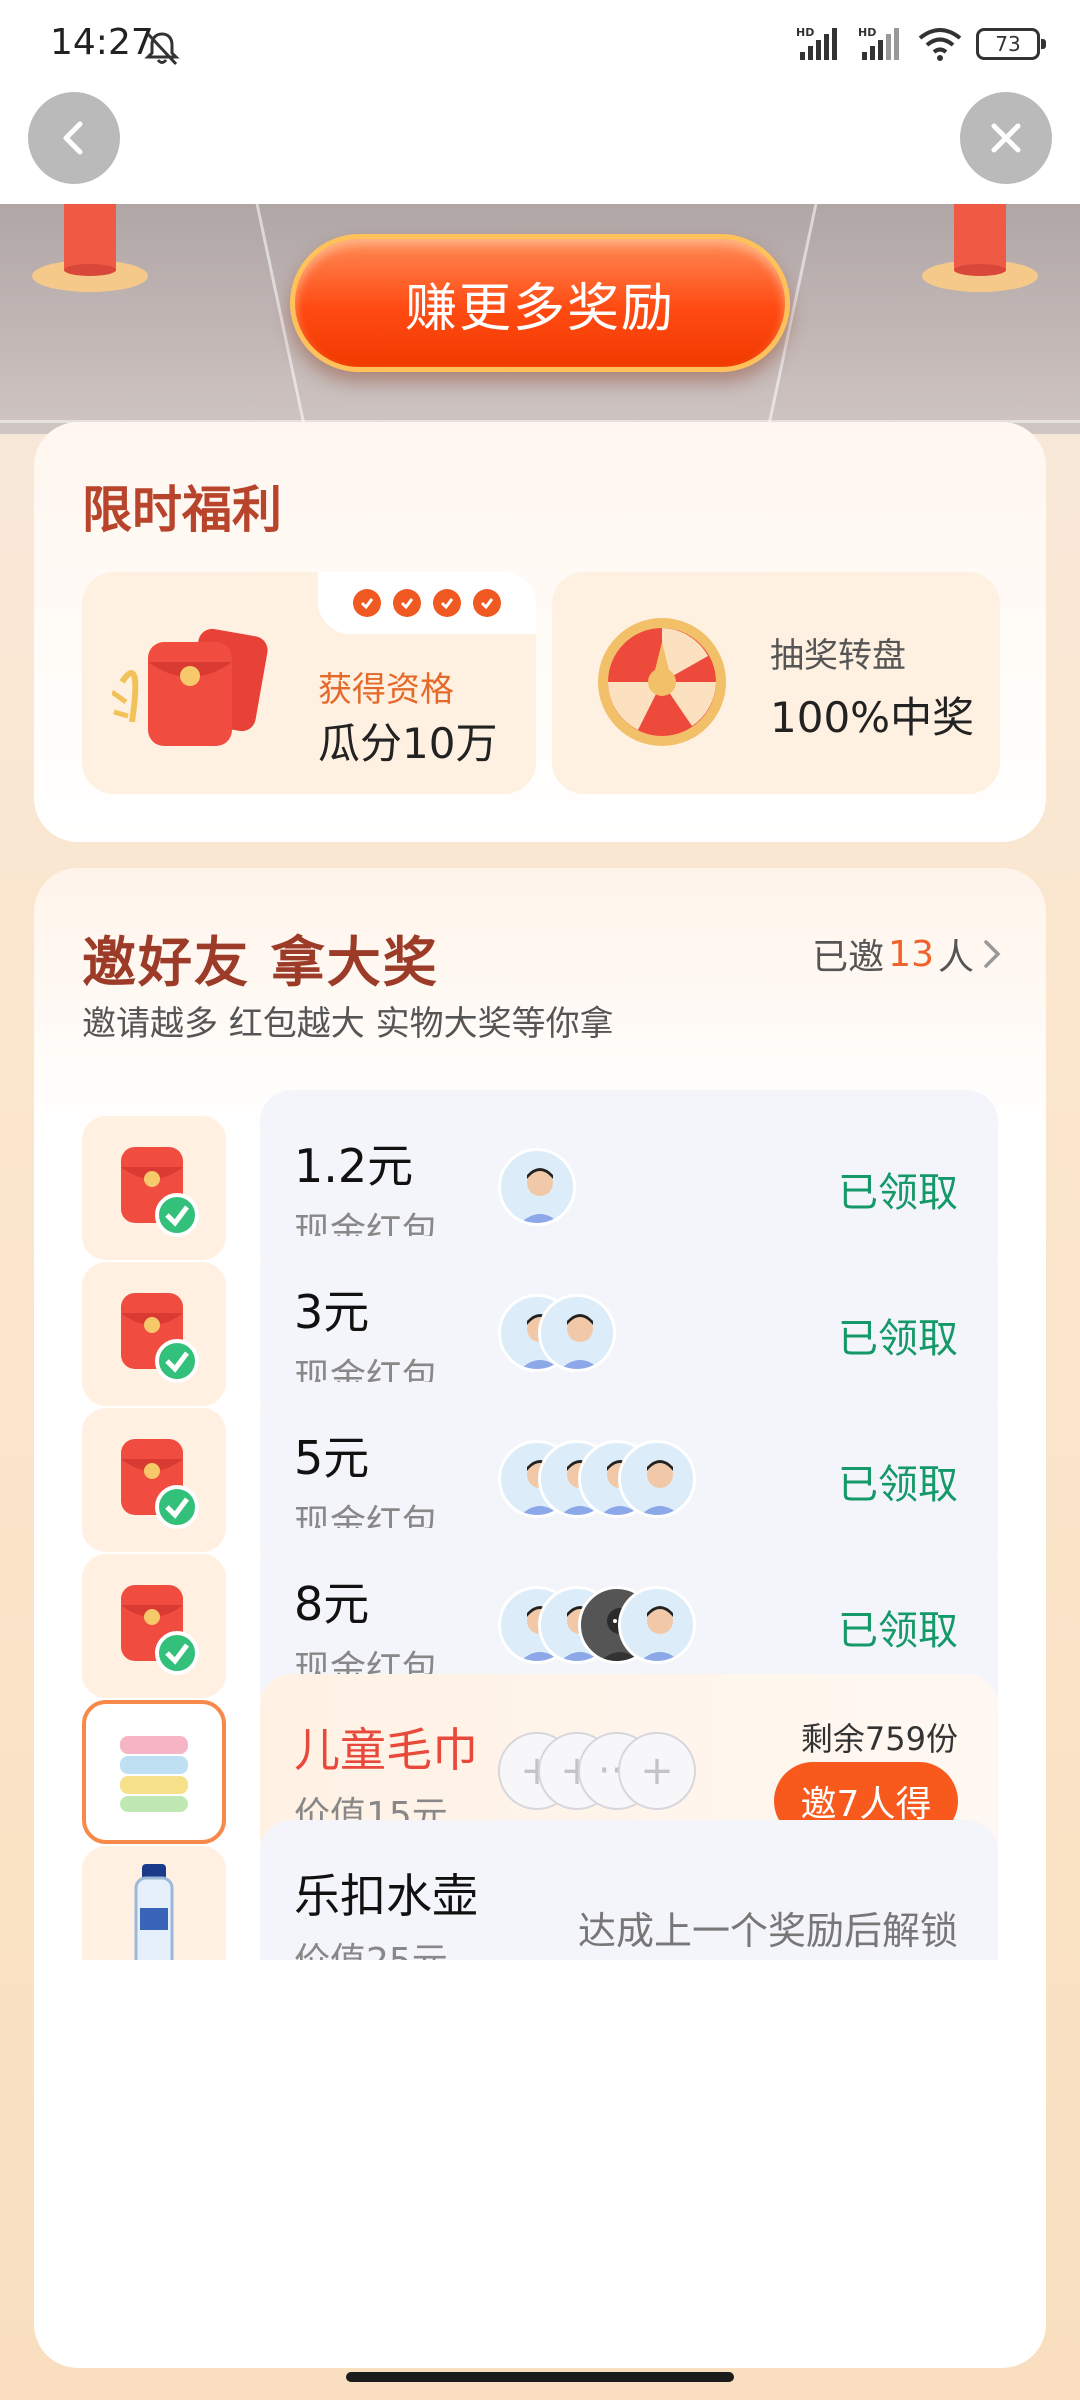 The image size is (1080, 2400). I want to click on prize-name: 乐扣水壶, so click(386, 1896).